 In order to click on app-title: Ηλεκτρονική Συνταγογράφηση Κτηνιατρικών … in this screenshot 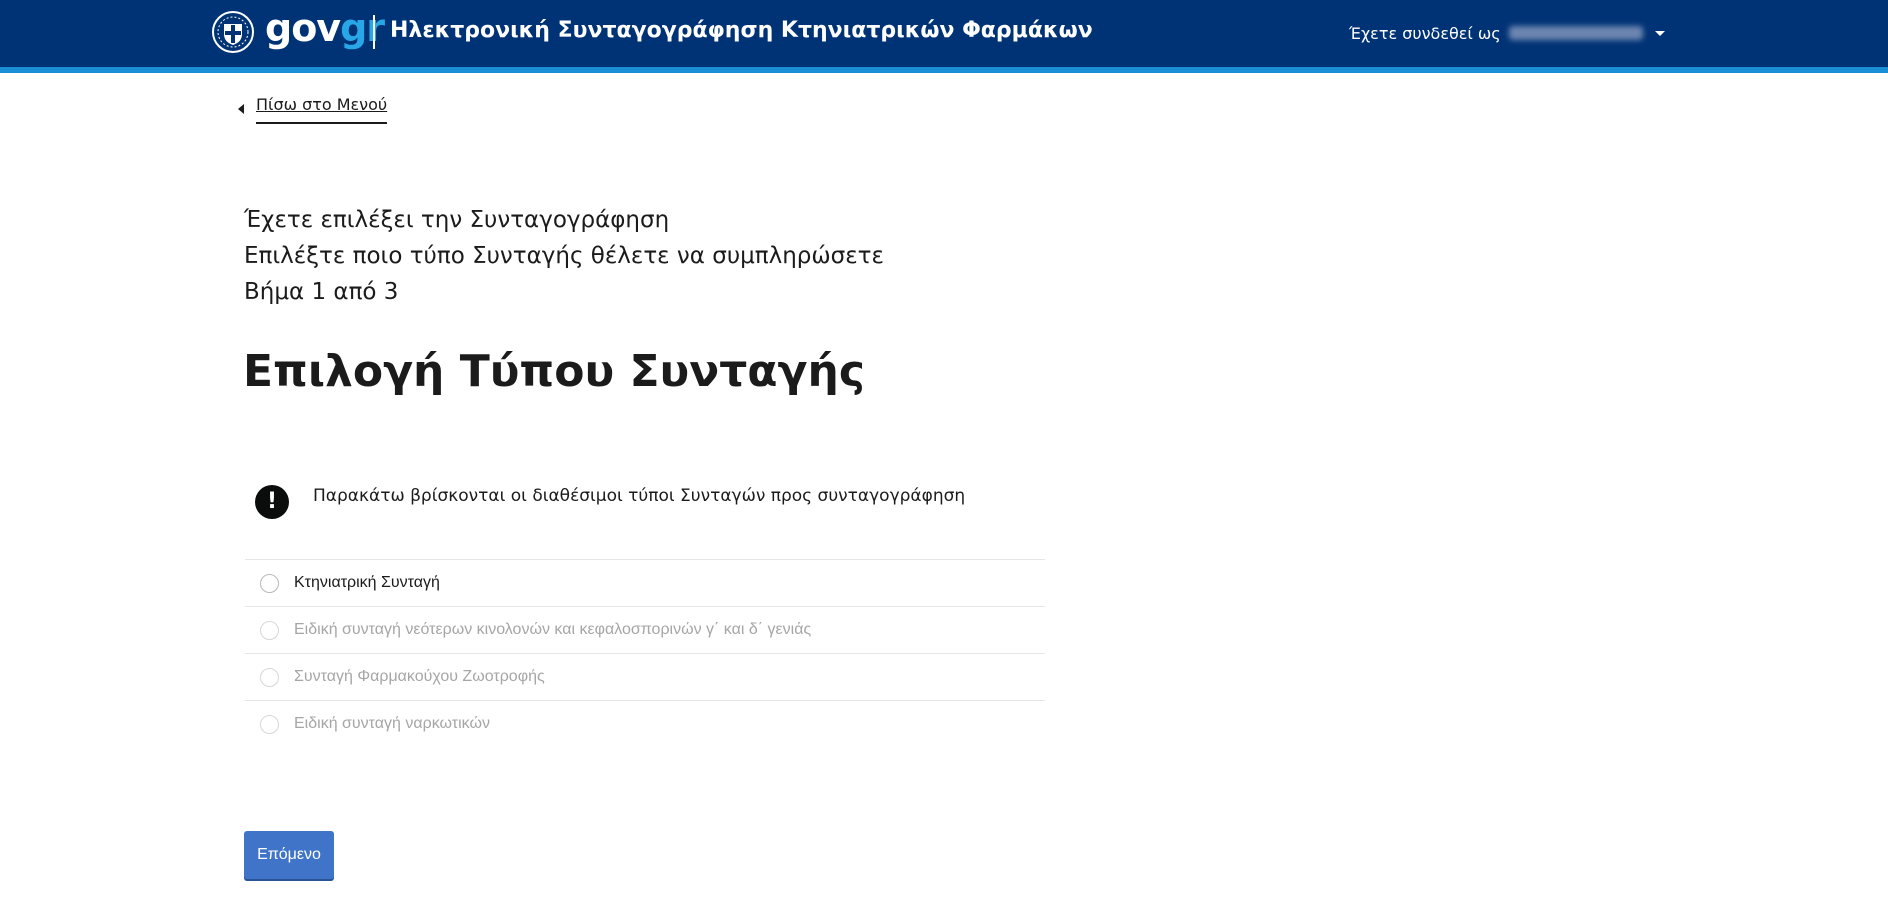, I will do `click(741, 30)`.